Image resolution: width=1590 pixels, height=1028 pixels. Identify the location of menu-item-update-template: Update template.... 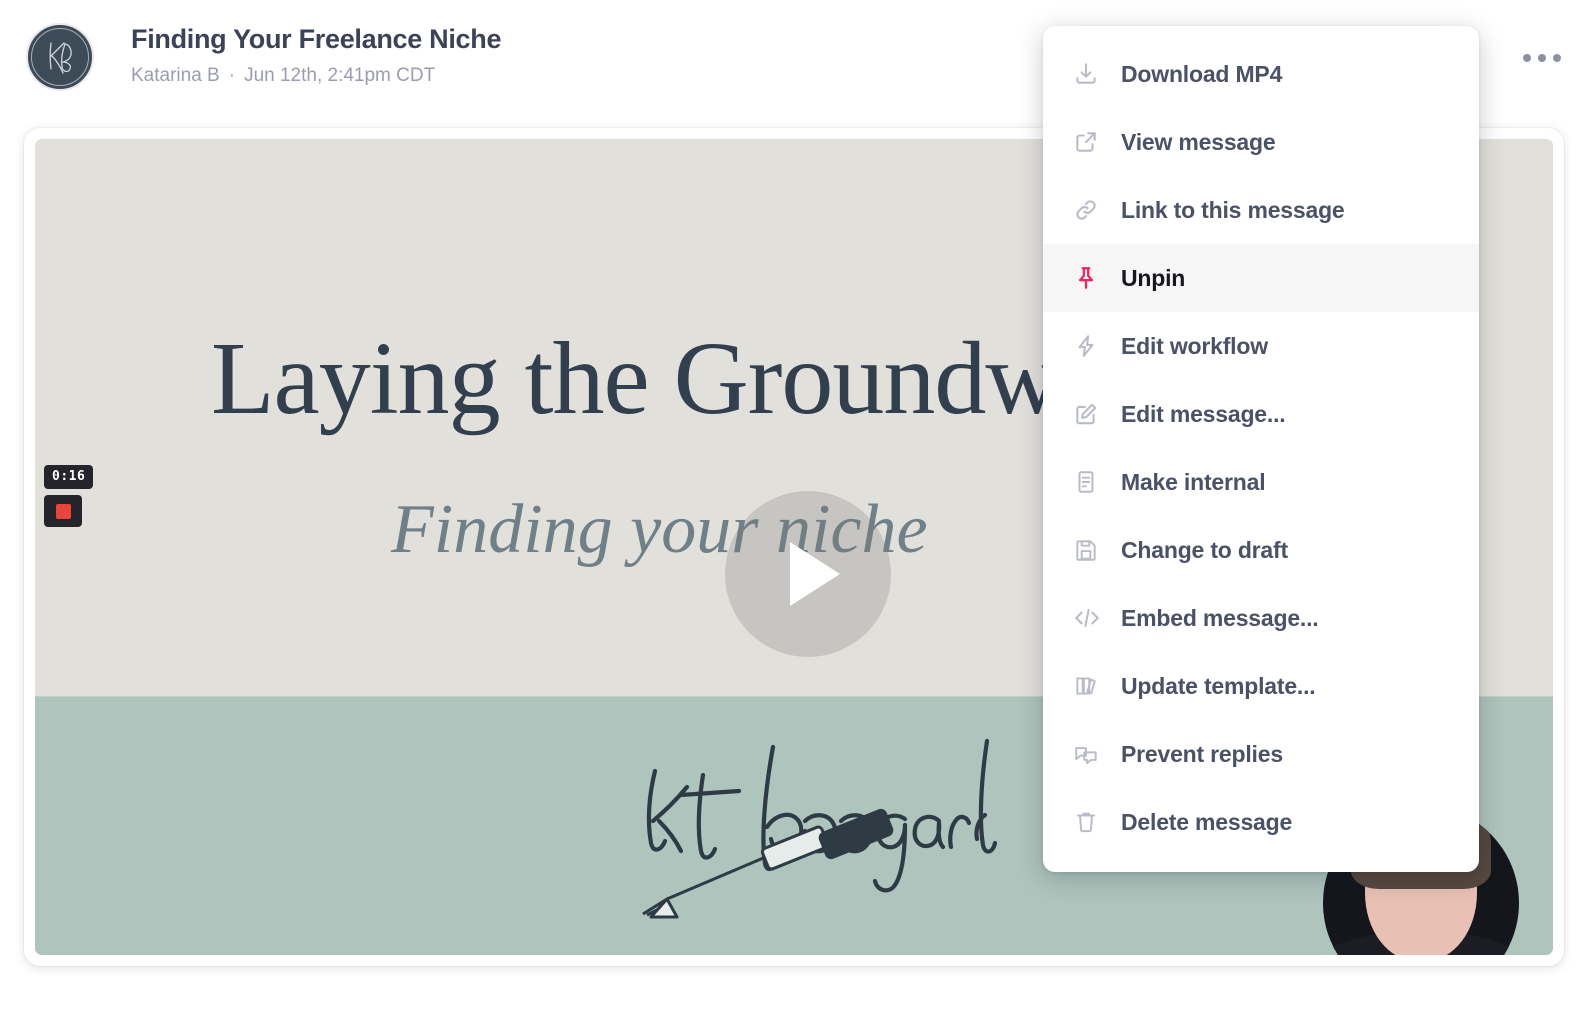
(1261, 686).